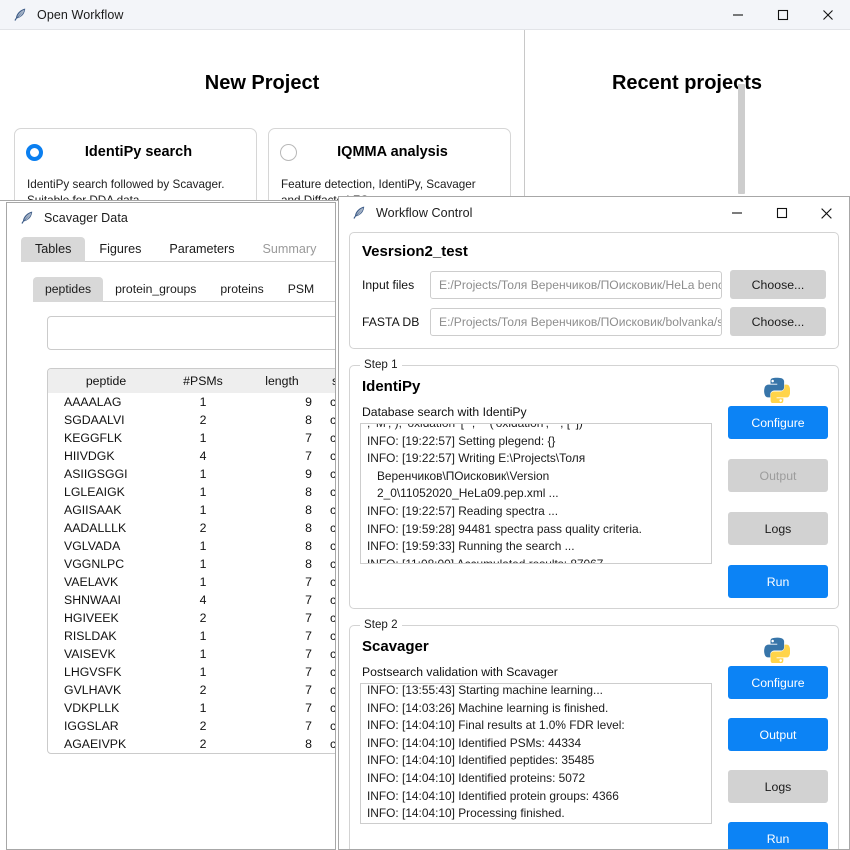  I want to click on table-row: LHGVSFK 1 7 contr, so click(191, 672).